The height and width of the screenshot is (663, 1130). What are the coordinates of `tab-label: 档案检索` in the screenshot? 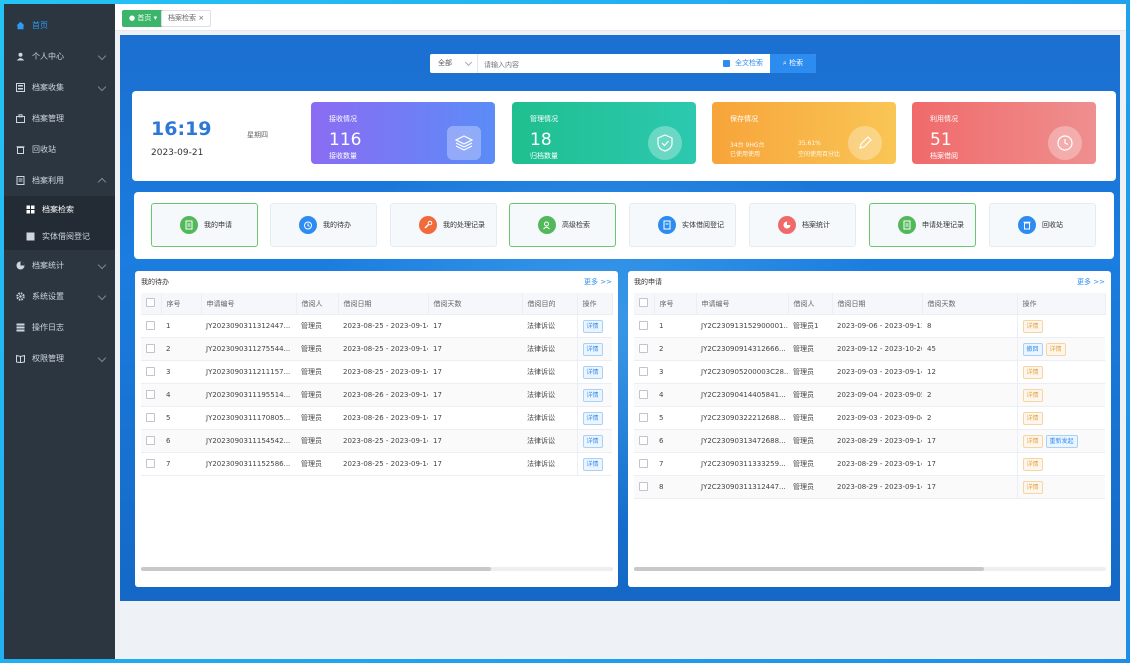 It's located at (182, 18).